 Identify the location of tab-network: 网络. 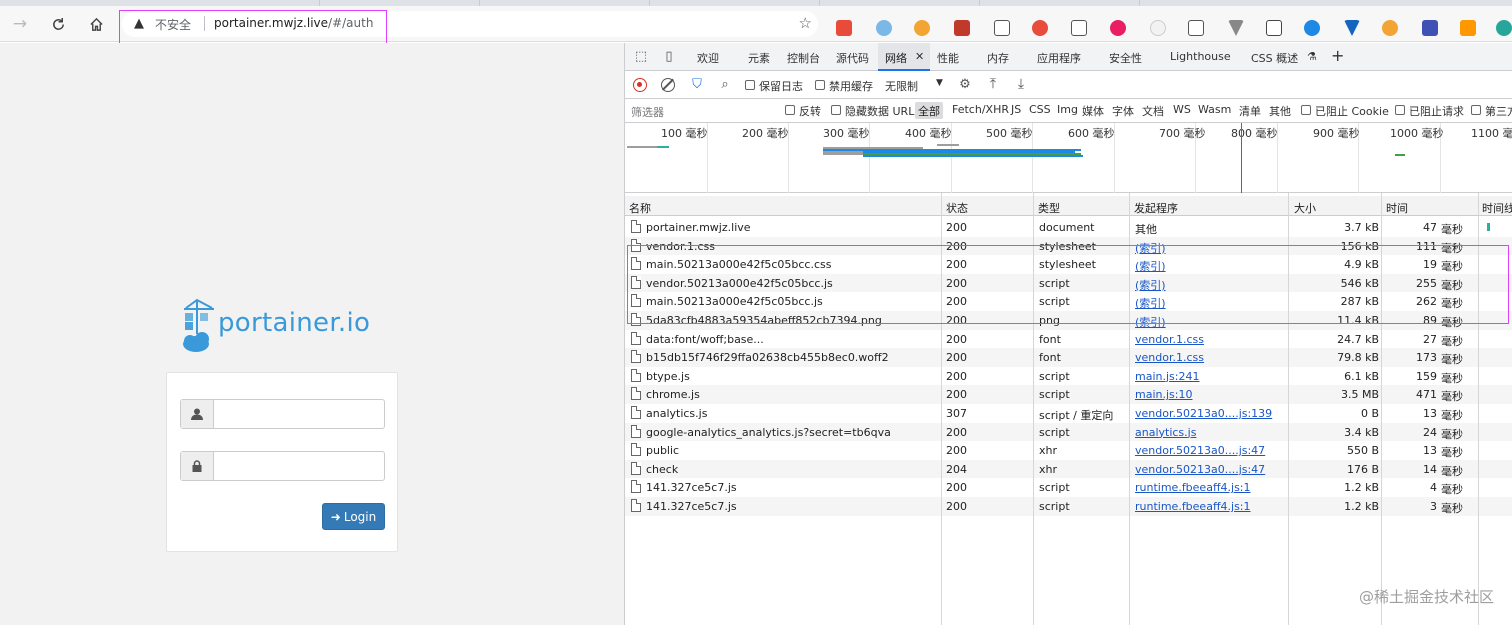
(896, 58).